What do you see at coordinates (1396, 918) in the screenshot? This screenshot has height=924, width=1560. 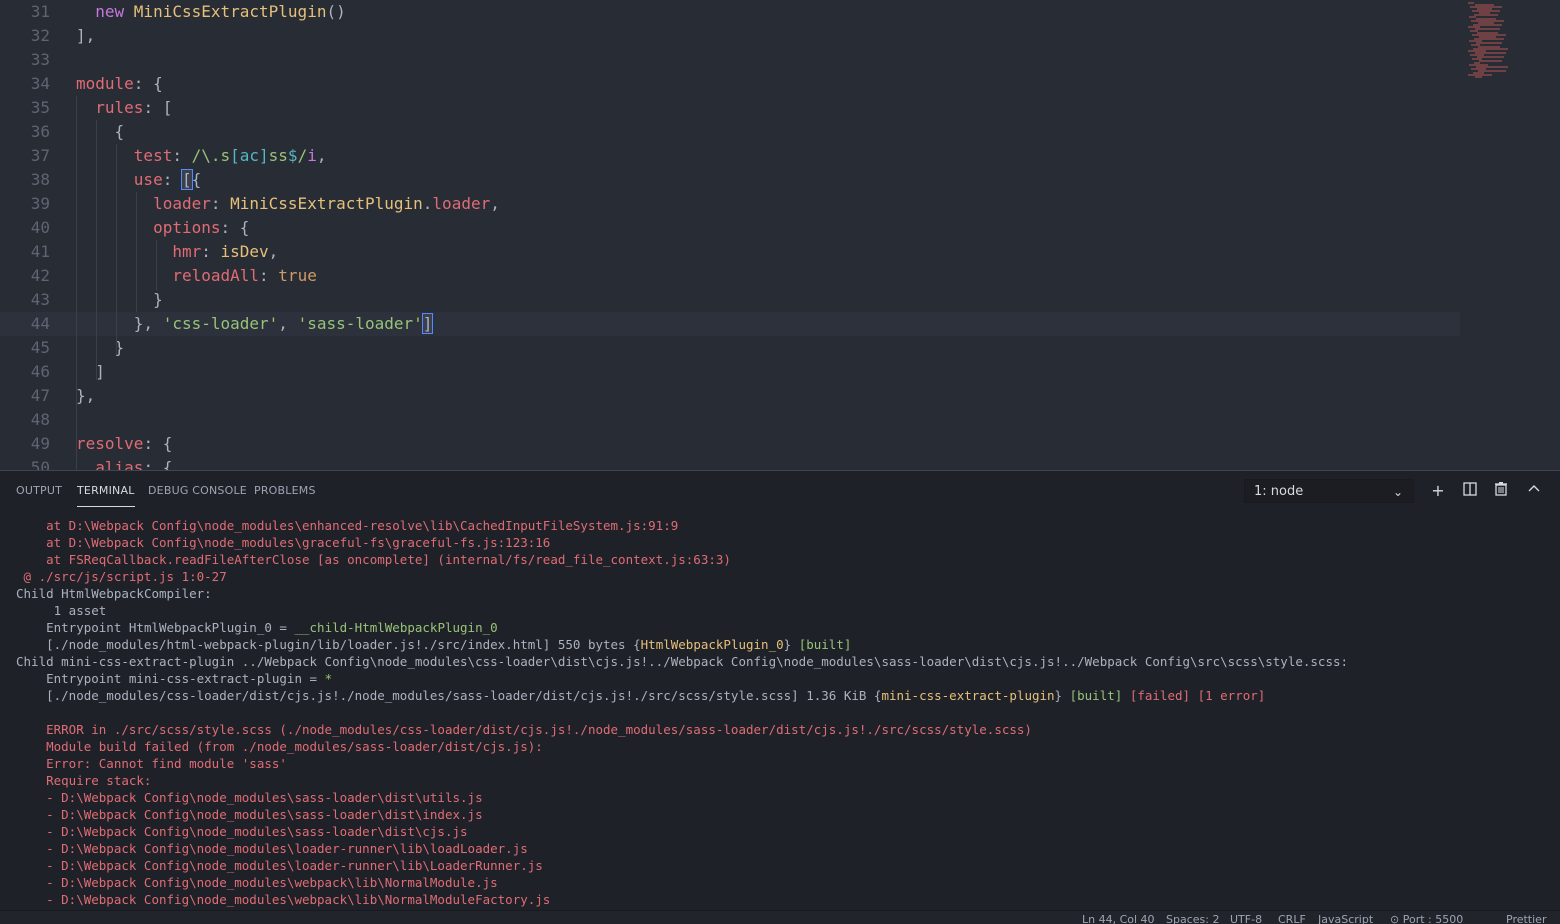 I see `radio-tower-icon: ⊙` at bounding box center [1396, 918].